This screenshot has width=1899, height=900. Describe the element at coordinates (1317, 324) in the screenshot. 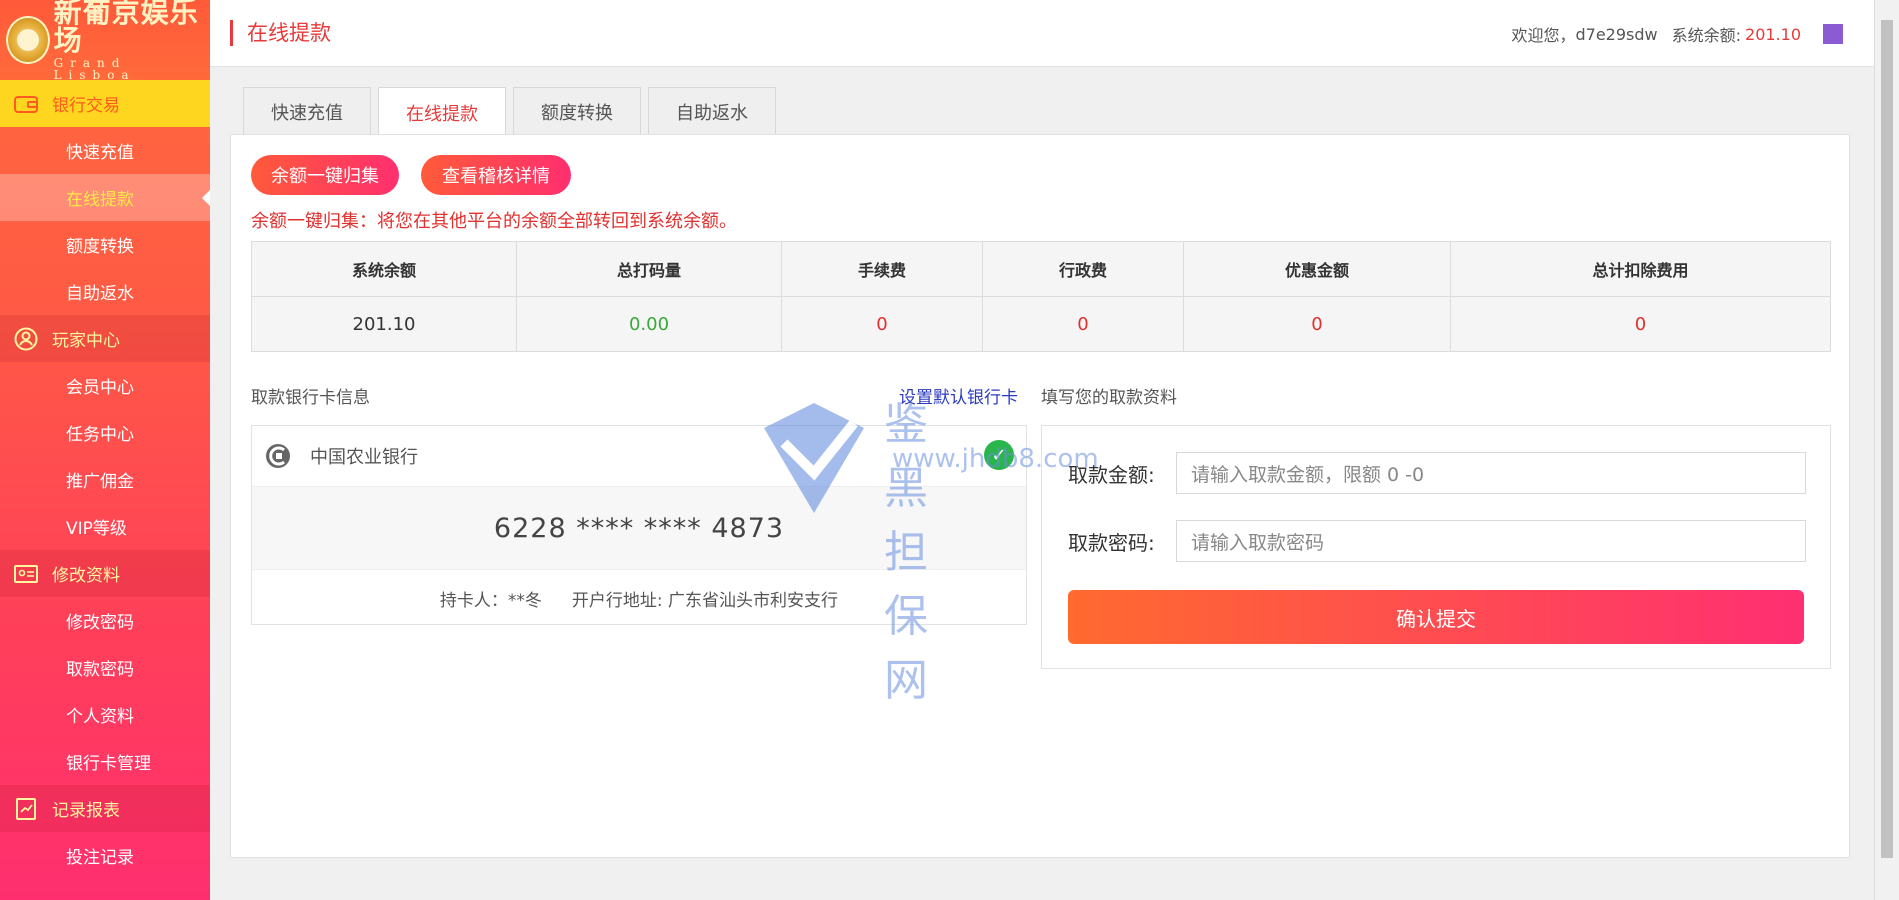

I see `bonus-amount-cell: 0` at that location.